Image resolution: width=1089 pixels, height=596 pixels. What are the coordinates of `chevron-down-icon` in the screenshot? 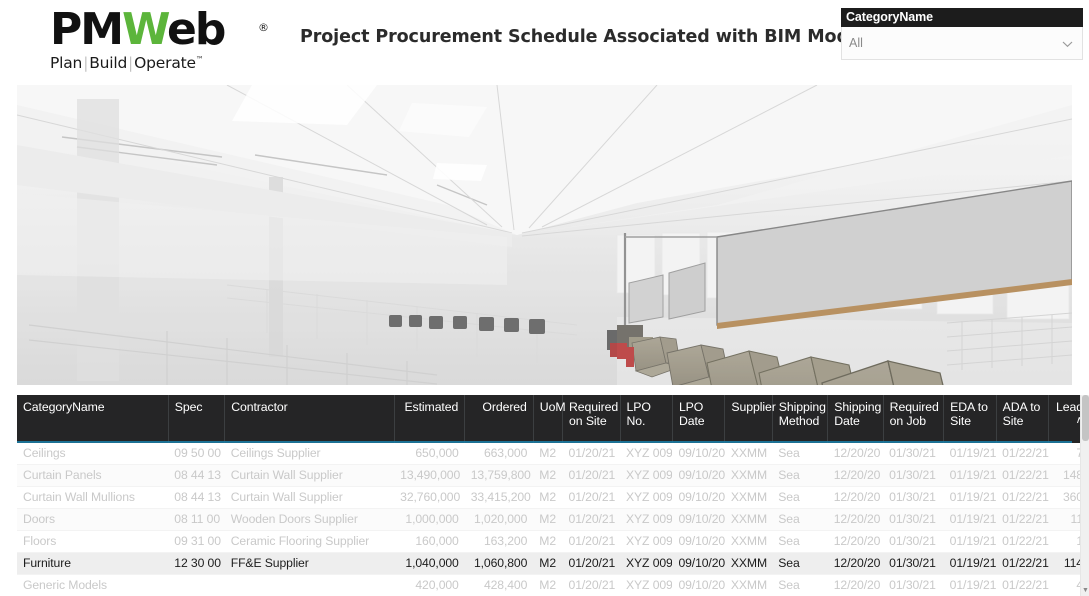 It's located at (1067, 43).